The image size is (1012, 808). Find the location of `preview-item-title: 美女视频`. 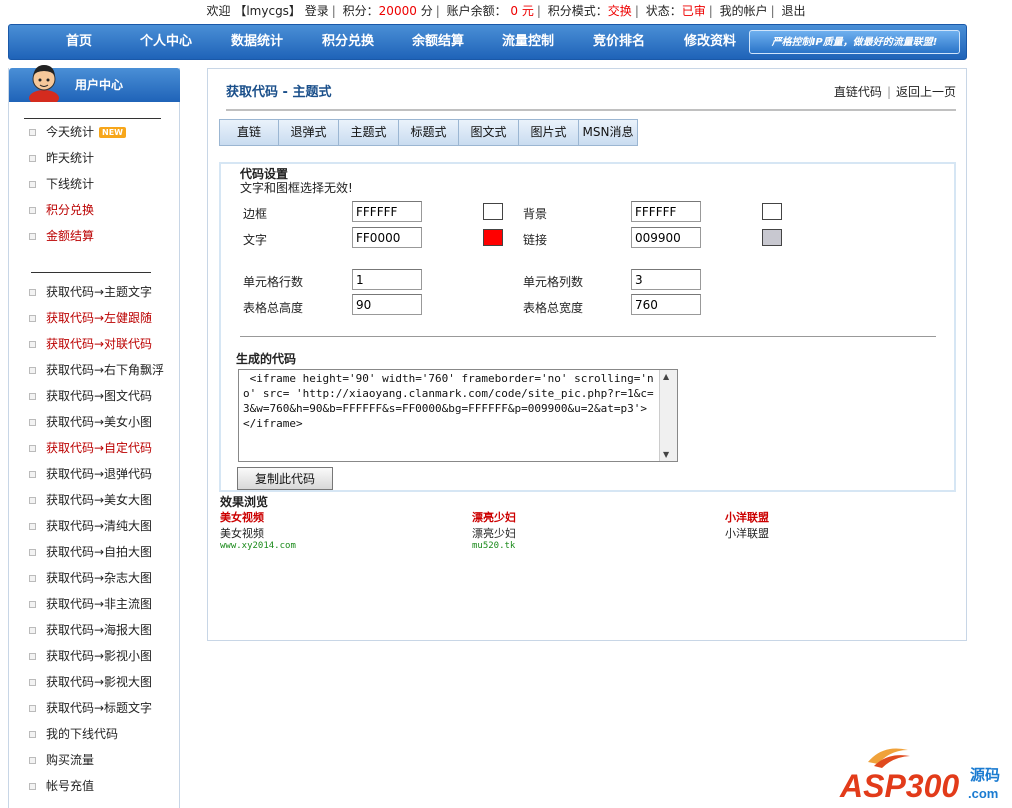

preview-item-title: 美女视频 is located at coordinates (258, 517).